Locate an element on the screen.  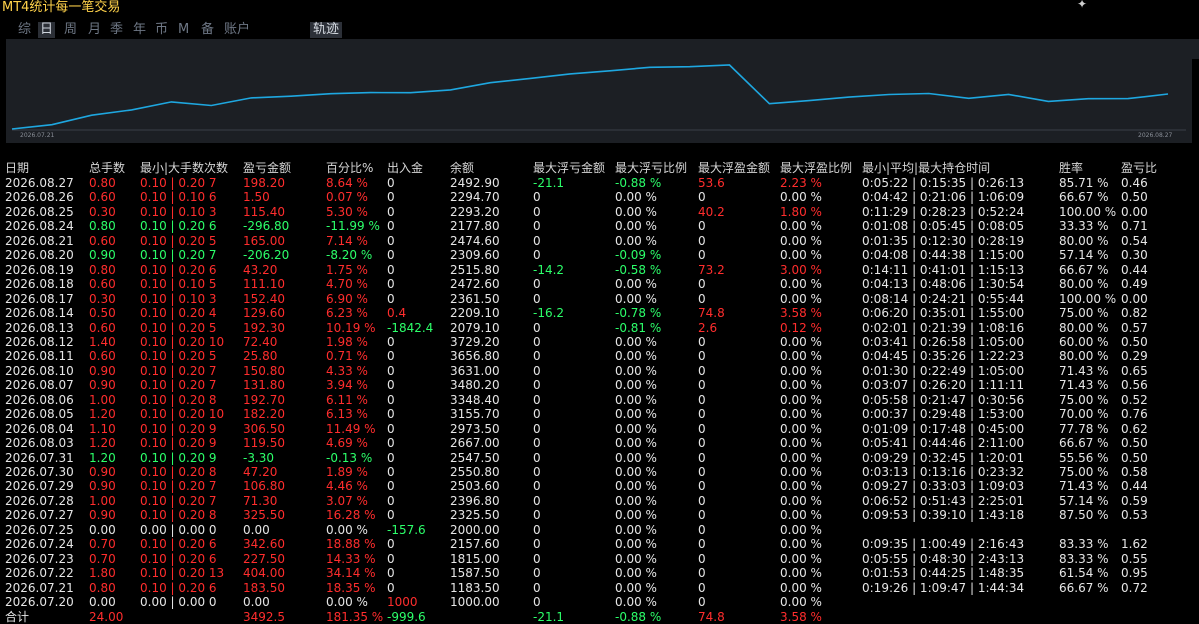
table-cell: 72.40 is located at coordinates (260, 341).